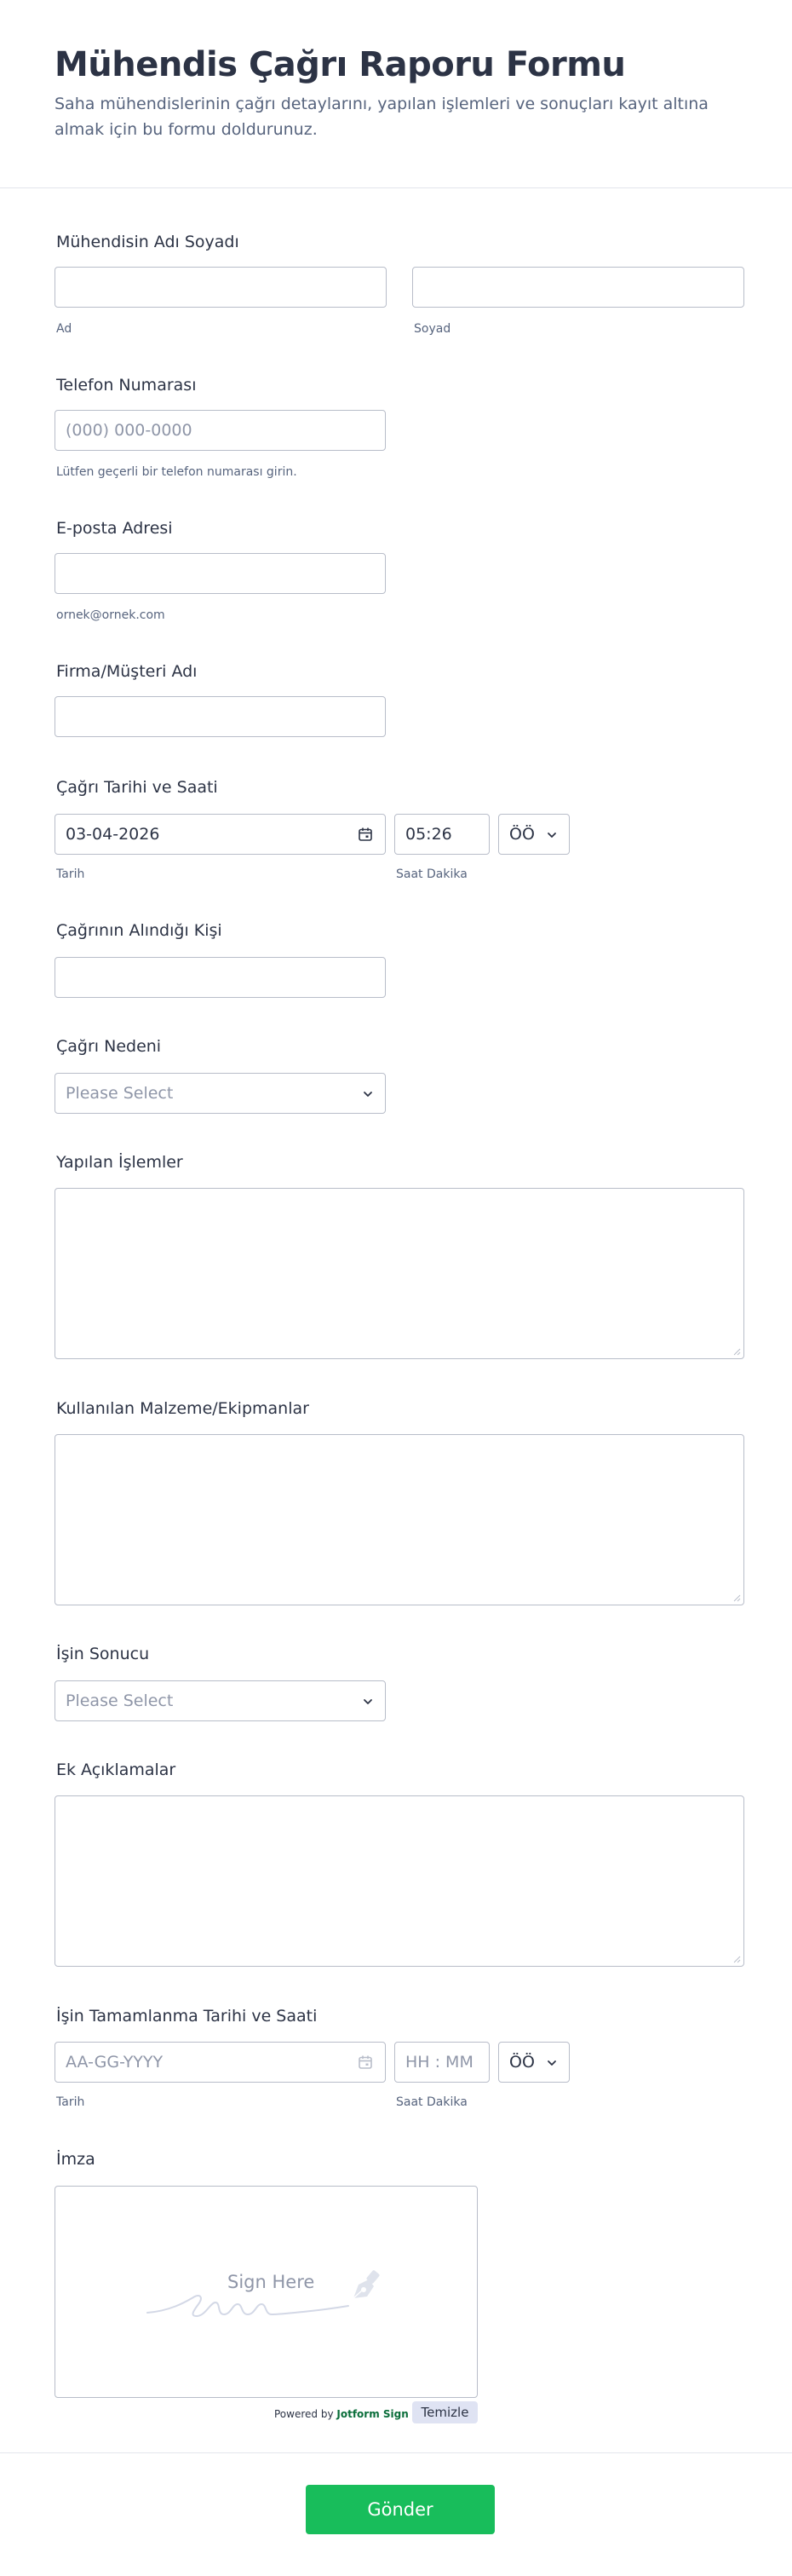  What do you see at coordinates (220, 716) in the screenshot?
I see `company-input` at bounding box center [220, 716].